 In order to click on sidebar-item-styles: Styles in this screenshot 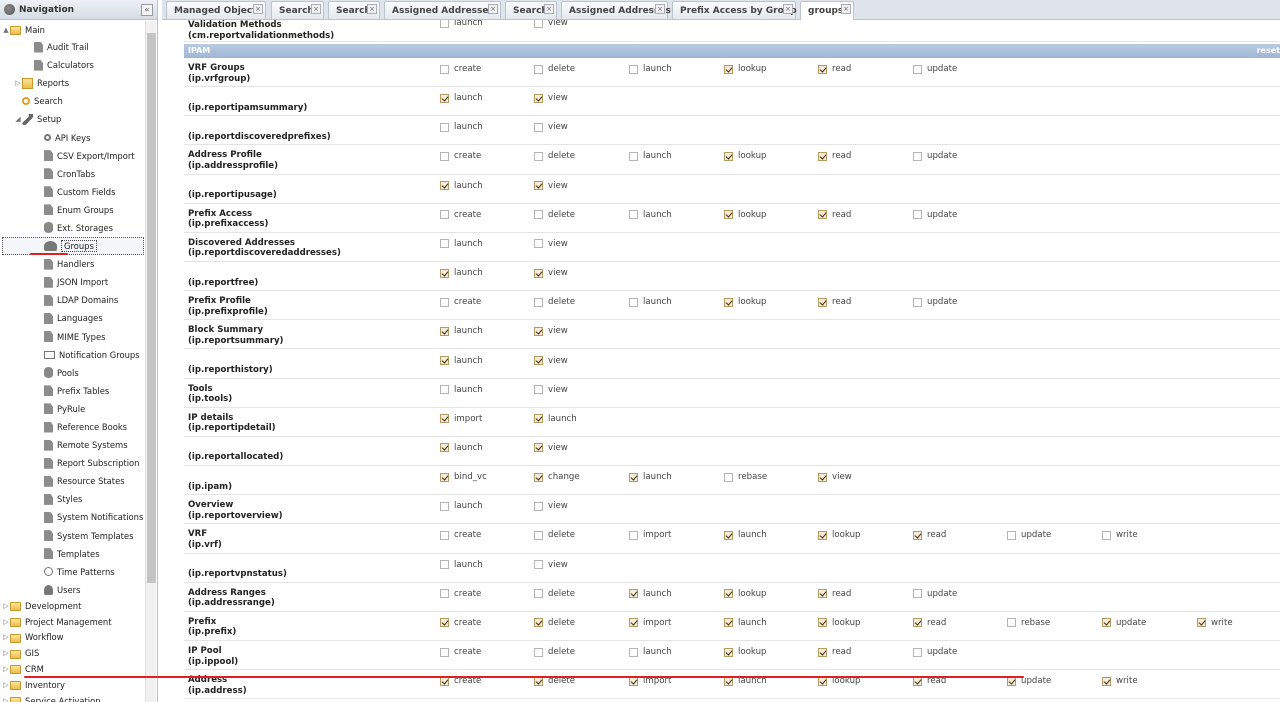, I will do `click(72, 499)`.